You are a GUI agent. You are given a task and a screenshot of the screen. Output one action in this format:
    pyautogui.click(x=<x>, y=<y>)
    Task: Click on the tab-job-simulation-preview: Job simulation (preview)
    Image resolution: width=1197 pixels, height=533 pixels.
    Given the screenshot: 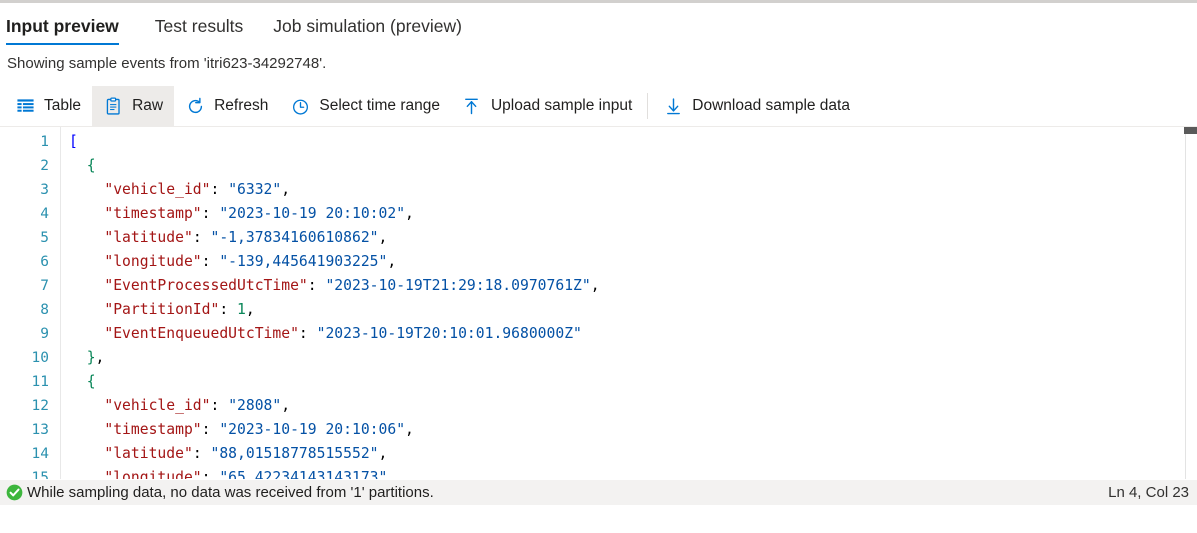 What is the action you would take?
    pyautogui.click(x=367, y=30)
    